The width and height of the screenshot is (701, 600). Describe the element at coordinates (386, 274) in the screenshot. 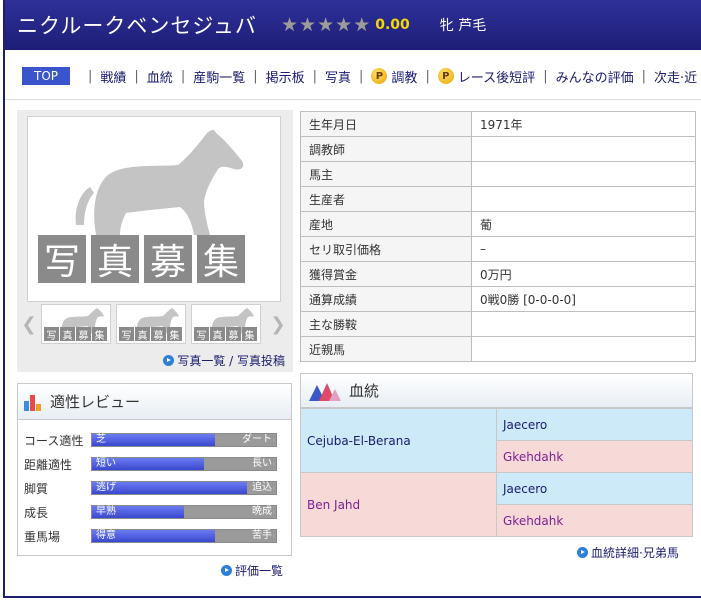

I see `profile-key: 獲得賞金` at that location.